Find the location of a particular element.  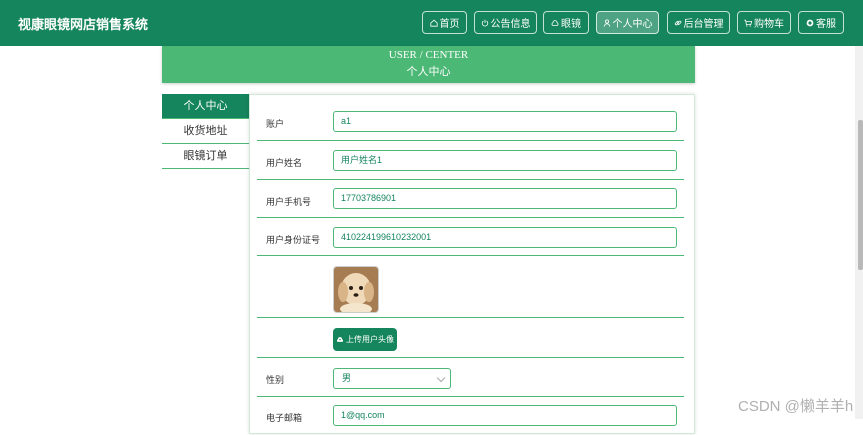

form-row-email: 电子邮箱 1@qq.com is located at coordinates (470, 416).